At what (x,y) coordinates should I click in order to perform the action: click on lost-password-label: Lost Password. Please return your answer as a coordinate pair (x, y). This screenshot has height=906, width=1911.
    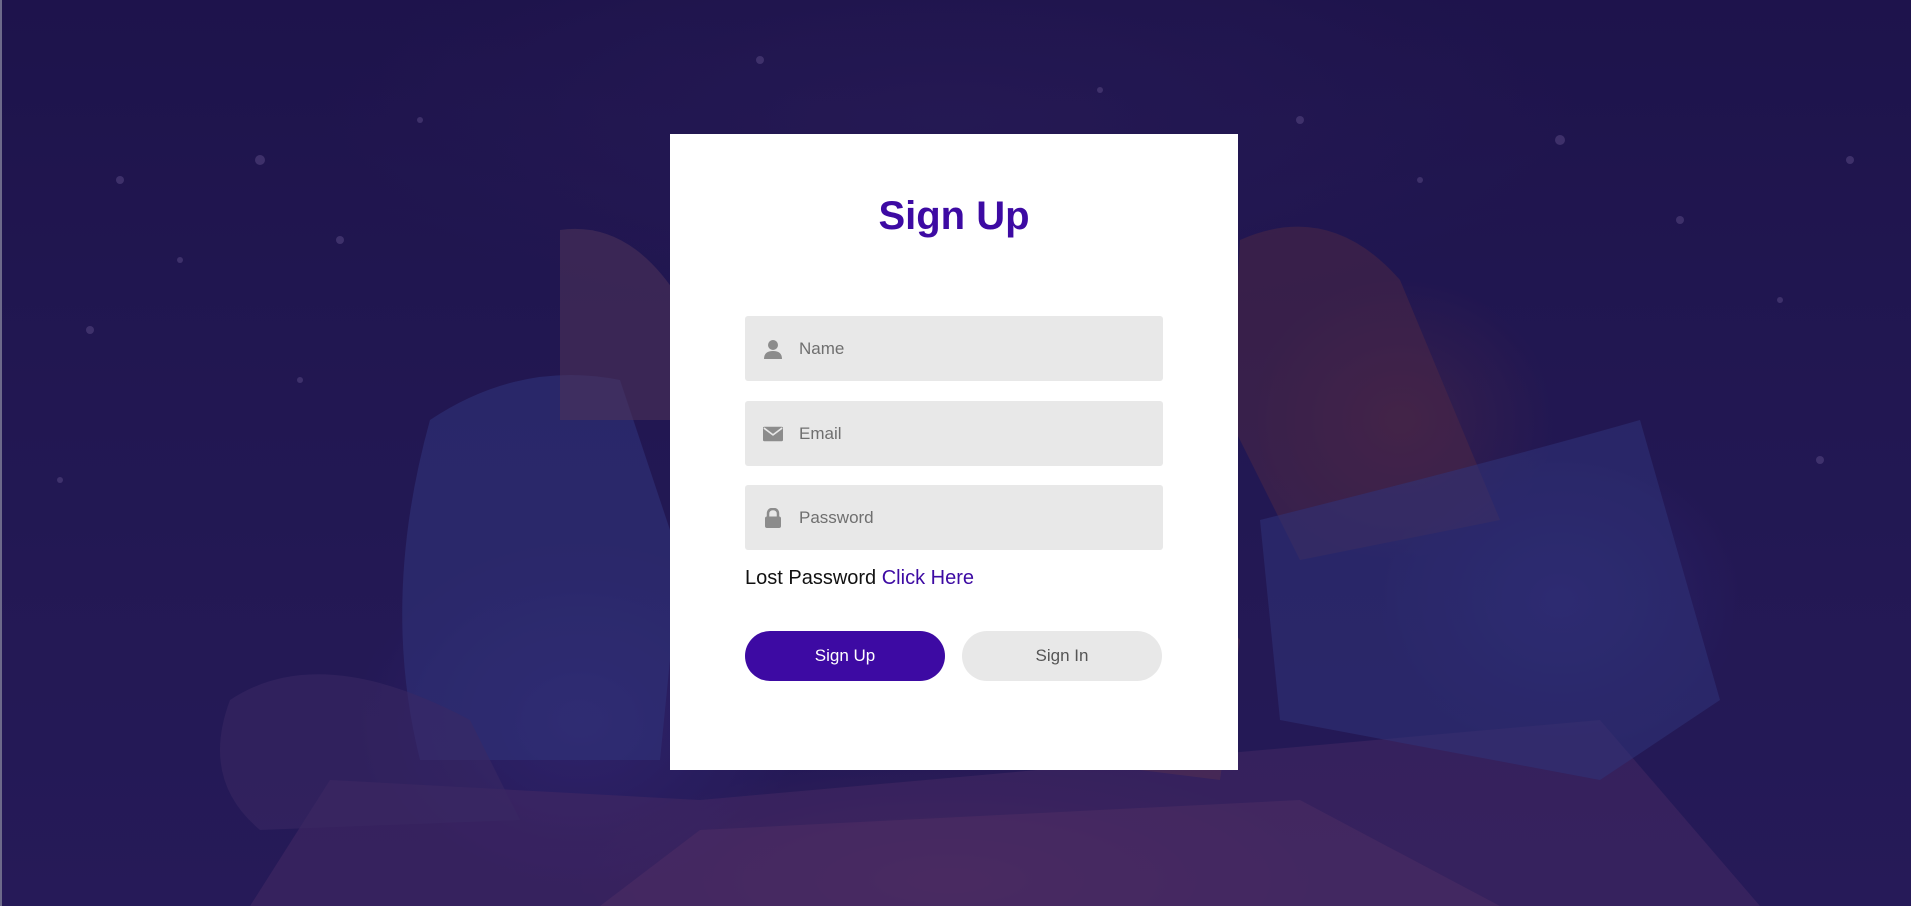
    Looking at the image, I should click on (811, 578).